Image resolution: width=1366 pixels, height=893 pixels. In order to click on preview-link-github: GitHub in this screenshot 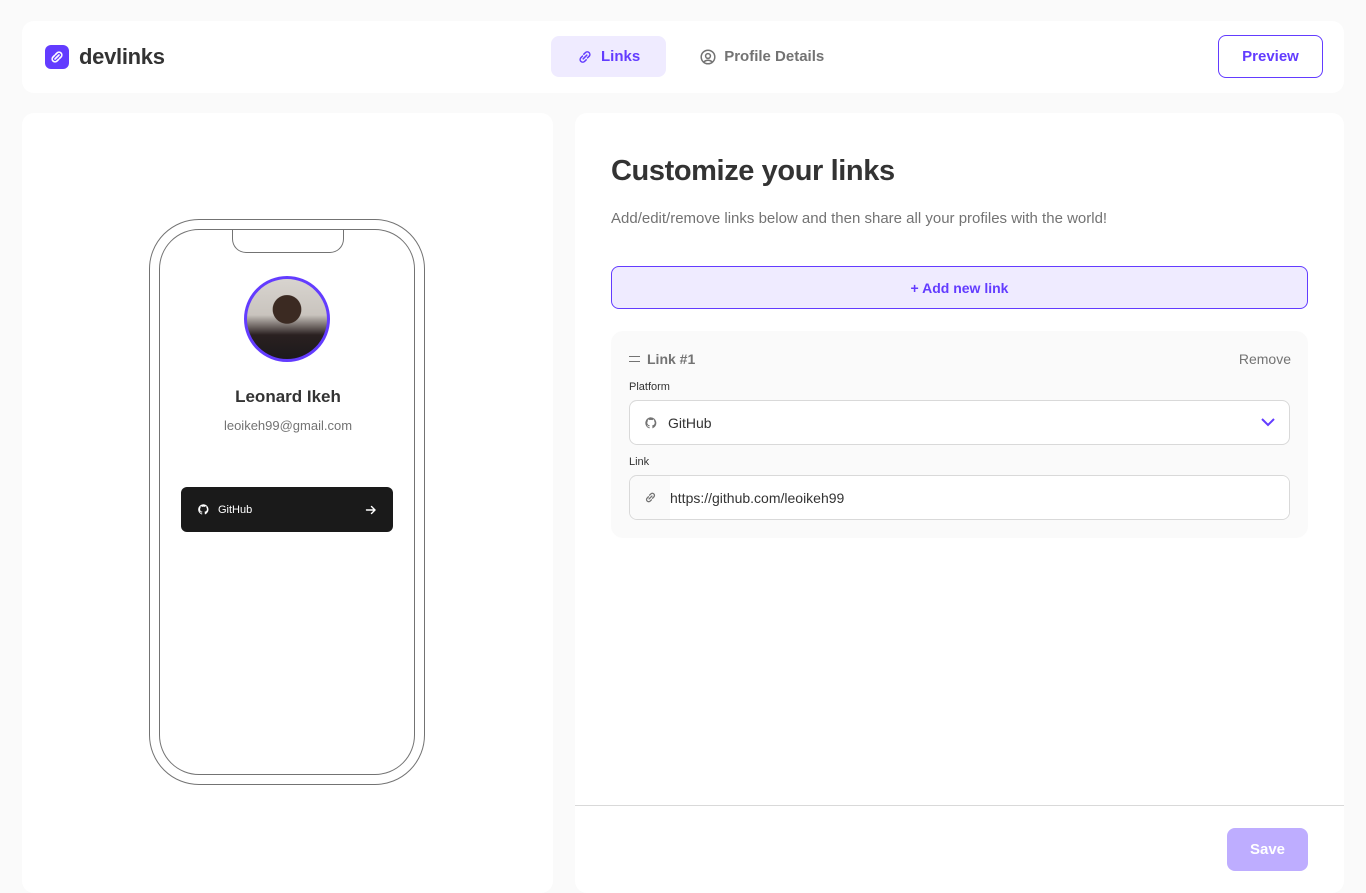, I will do `click(287, 509)`.